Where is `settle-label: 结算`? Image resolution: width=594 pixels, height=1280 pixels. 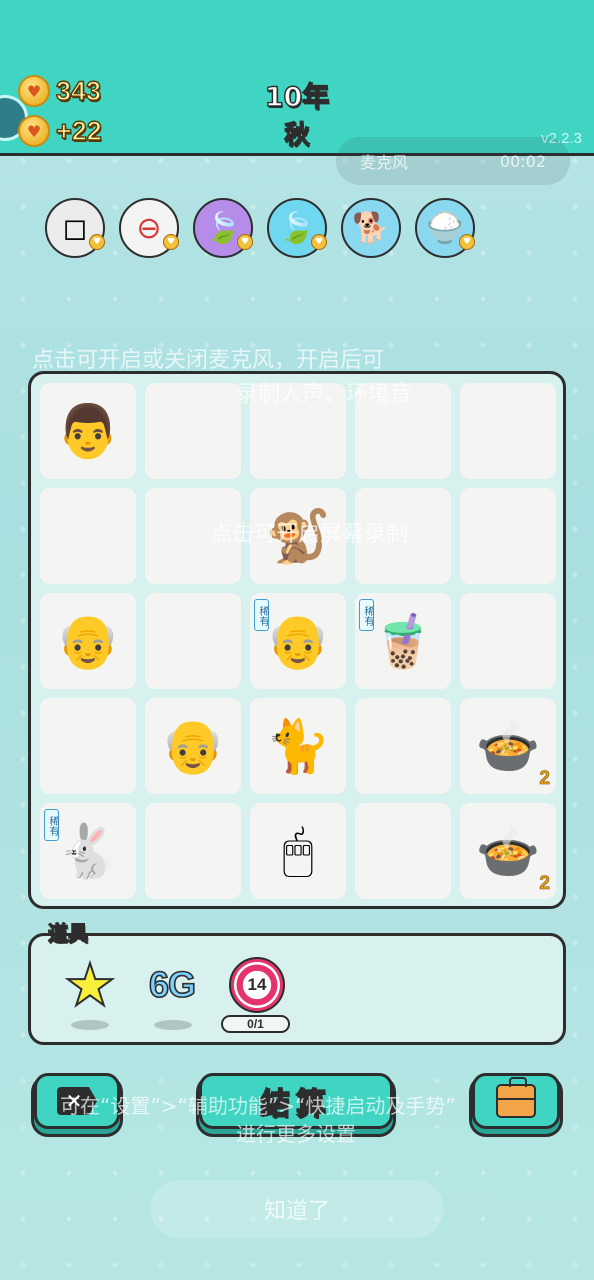 settle-label: 结算 is located at coordinates (295, 1104).